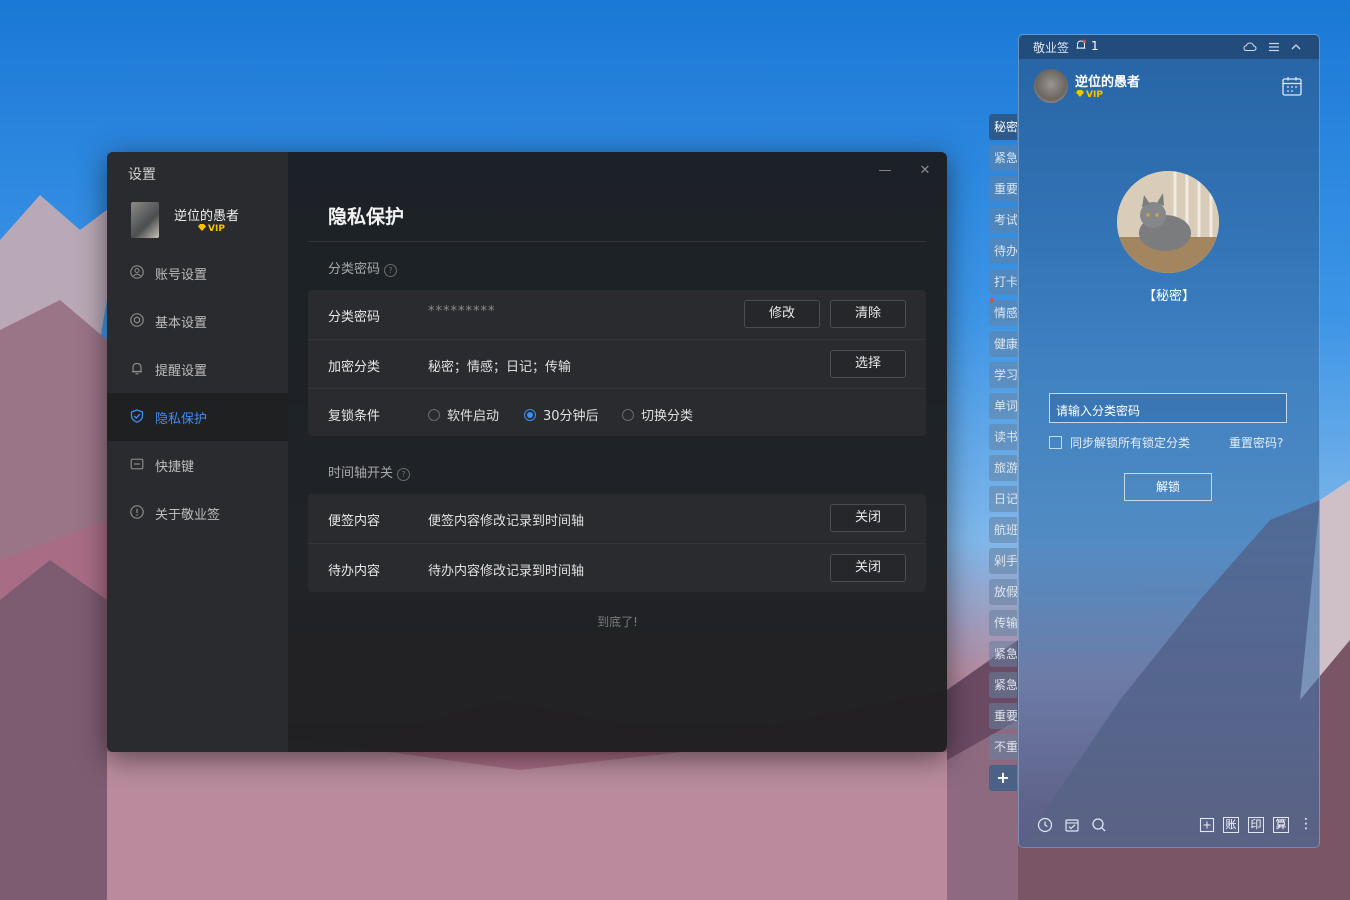  What do you see at coordinates (1281, 825) in the screenshot?
I see `calculator-tool-button: 算` at bounding box center [1281, 825].